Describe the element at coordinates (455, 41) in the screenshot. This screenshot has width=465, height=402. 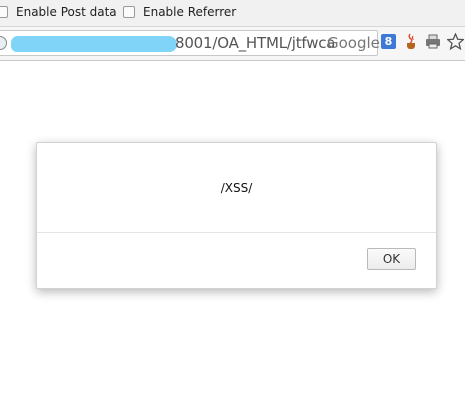
I see `star-icon` at that location.